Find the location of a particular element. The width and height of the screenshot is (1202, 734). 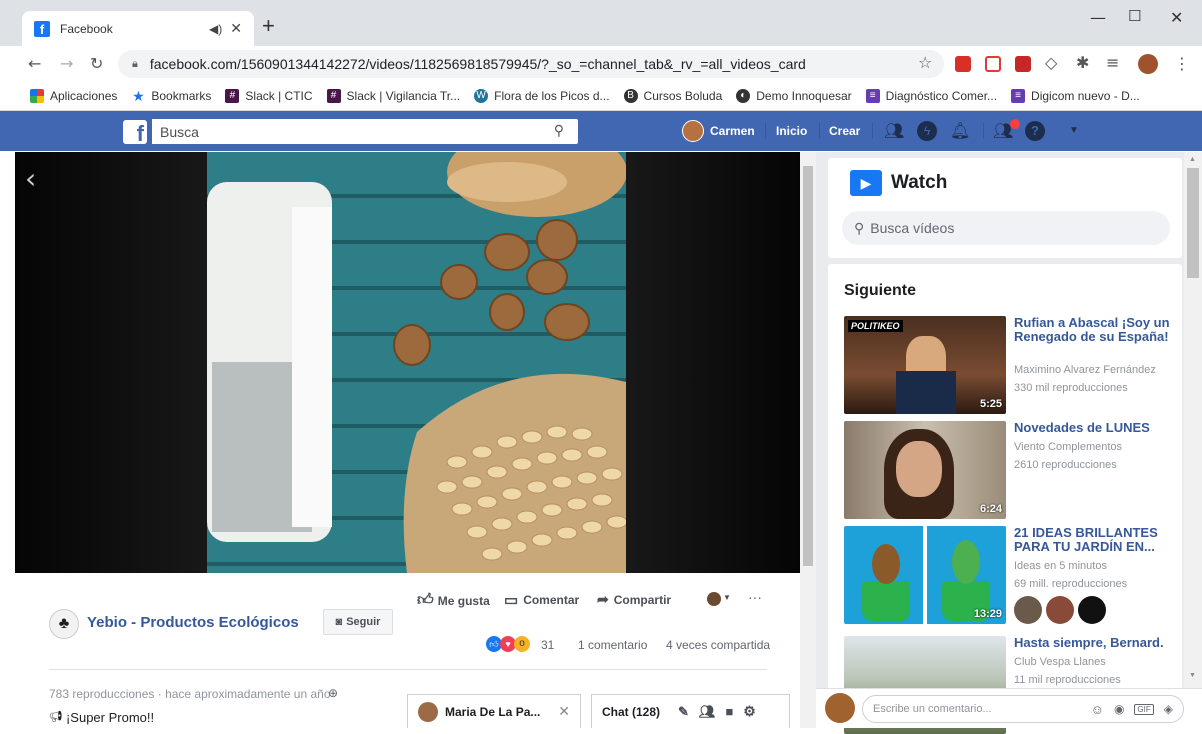

facebook-logo-icon: f is located at coordinates (135, 132).